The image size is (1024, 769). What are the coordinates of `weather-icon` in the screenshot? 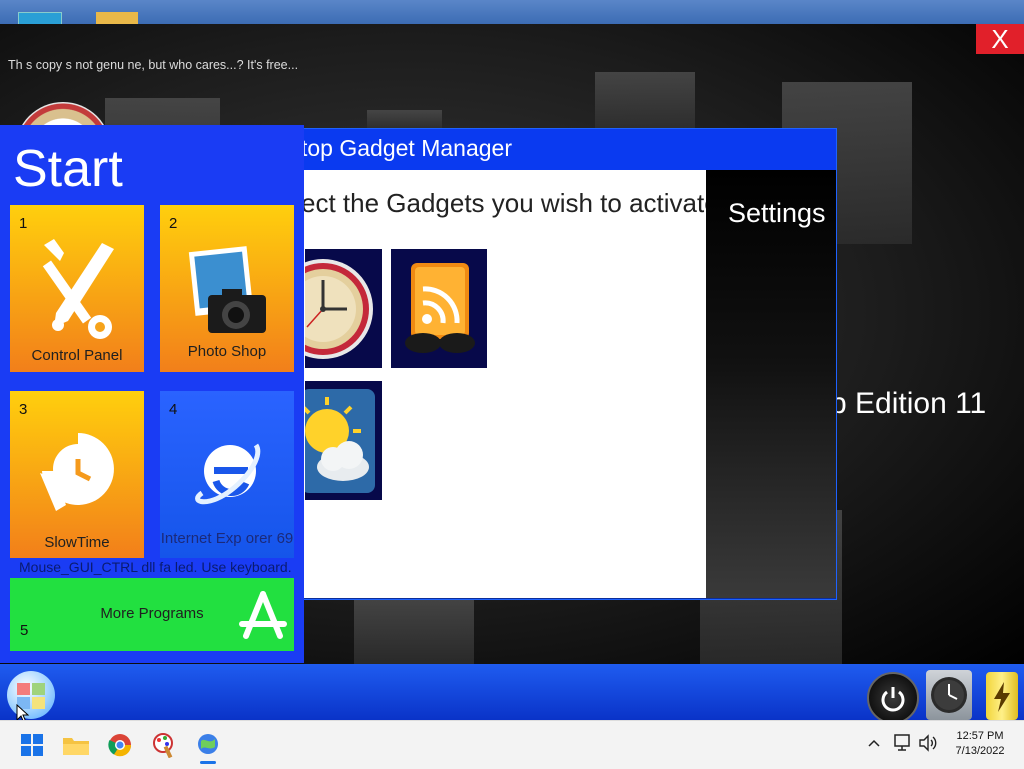 It's located at (340, 441).